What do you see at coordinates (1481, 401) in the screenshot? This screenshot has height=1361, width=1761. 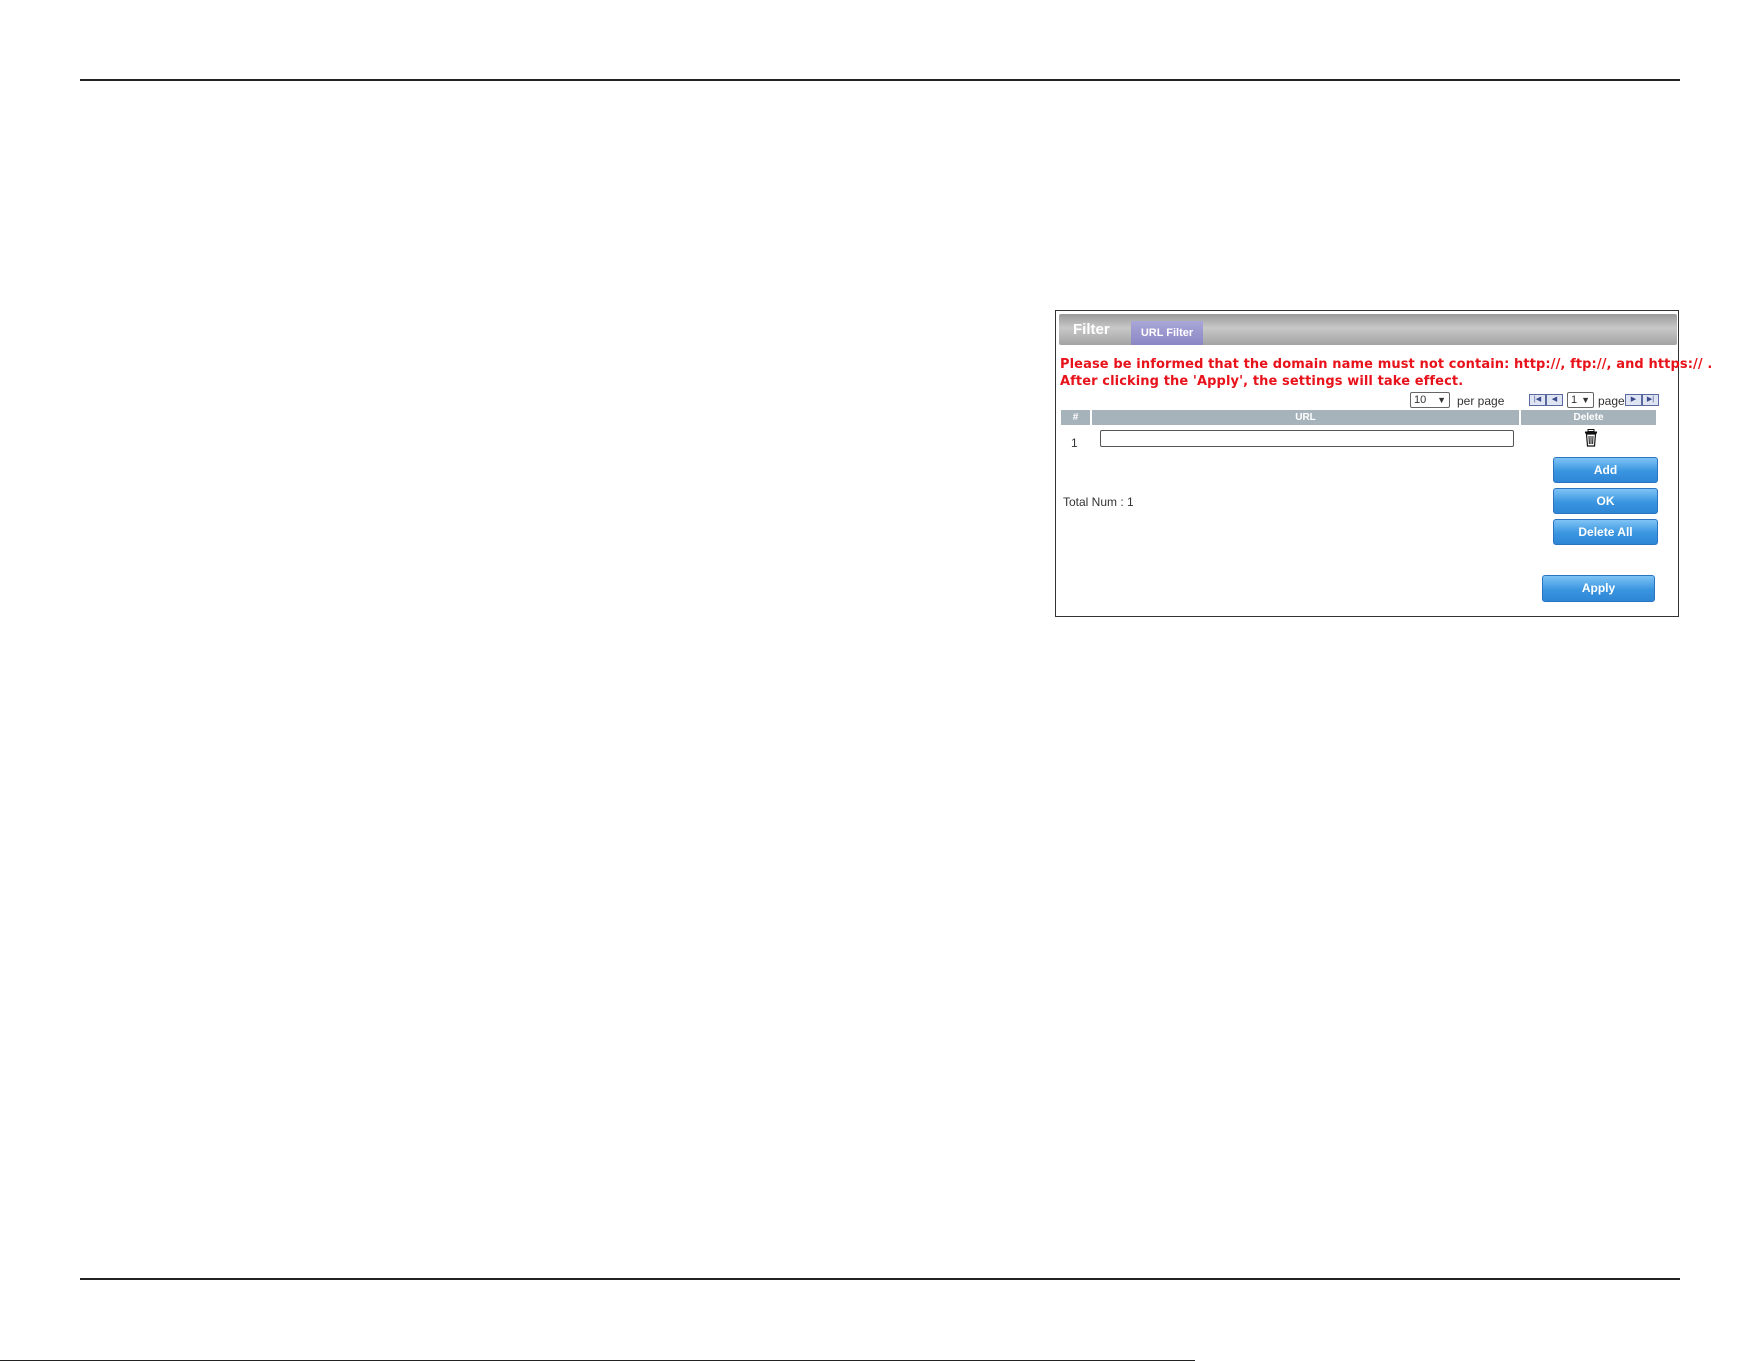 I see `per-page-label: per page` at bounding box center [1481, 401].